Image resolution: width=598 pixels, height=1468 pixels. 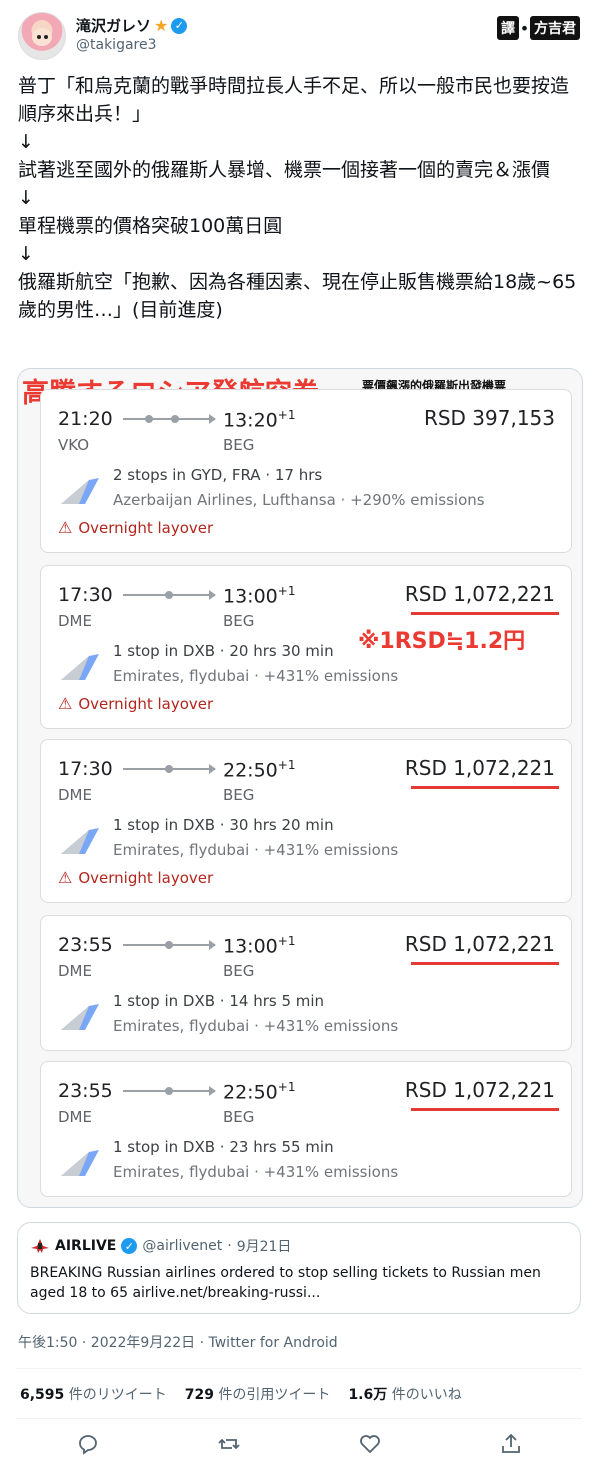 What do you see at coordinates (161, 25) in the screenshot?
I see `star-icon: ★` at bounding box center [161, 25].